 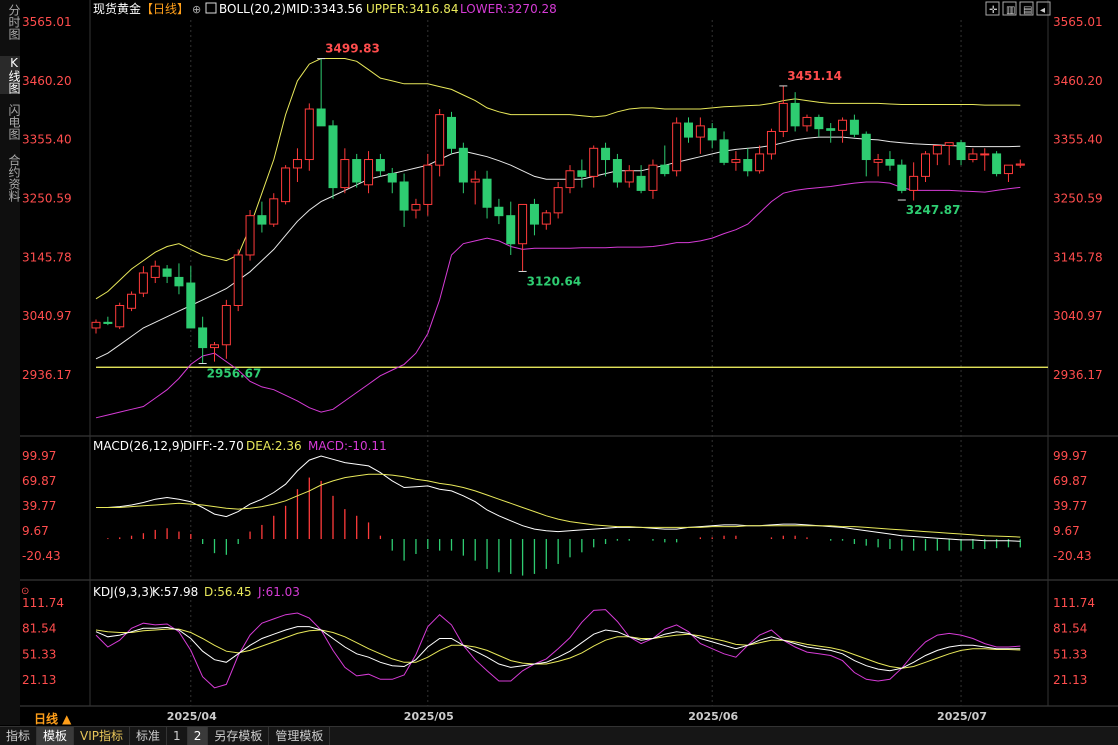 I want to click on y-tick-right: 3250.59, so click(x=1078, y=199).